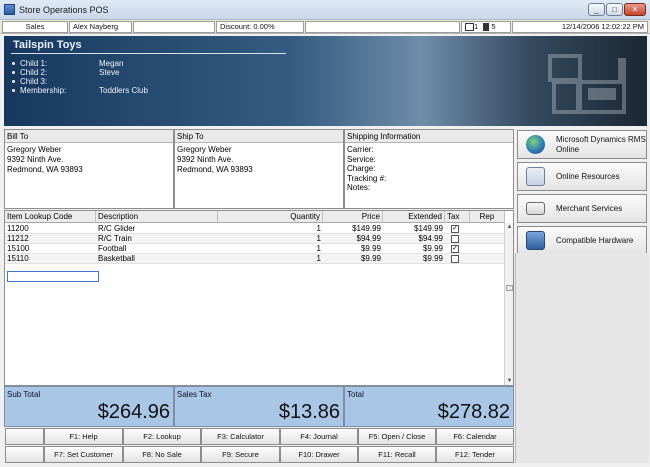 The height and width of the screenshot is (467, 650). Describe the element at coordinates (215, 169) in the screenshot. I see `ship-to-city: Redmond, WA 93893` at that location.